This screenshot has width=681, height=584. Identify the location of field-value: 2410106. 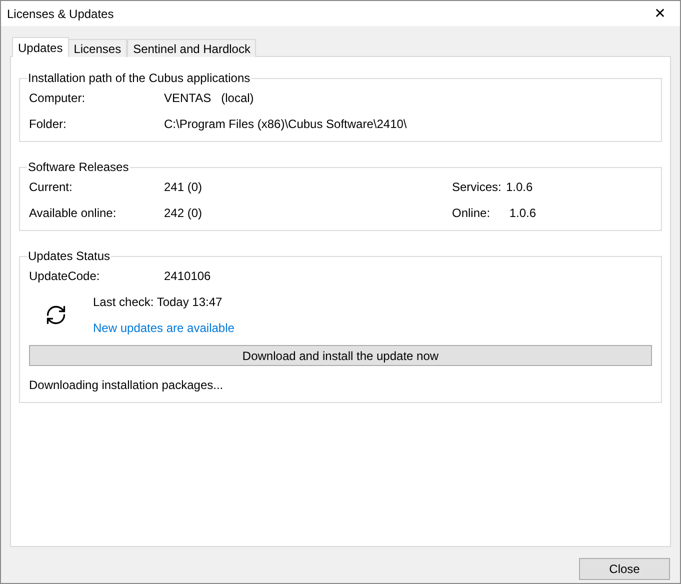
(187, 276).